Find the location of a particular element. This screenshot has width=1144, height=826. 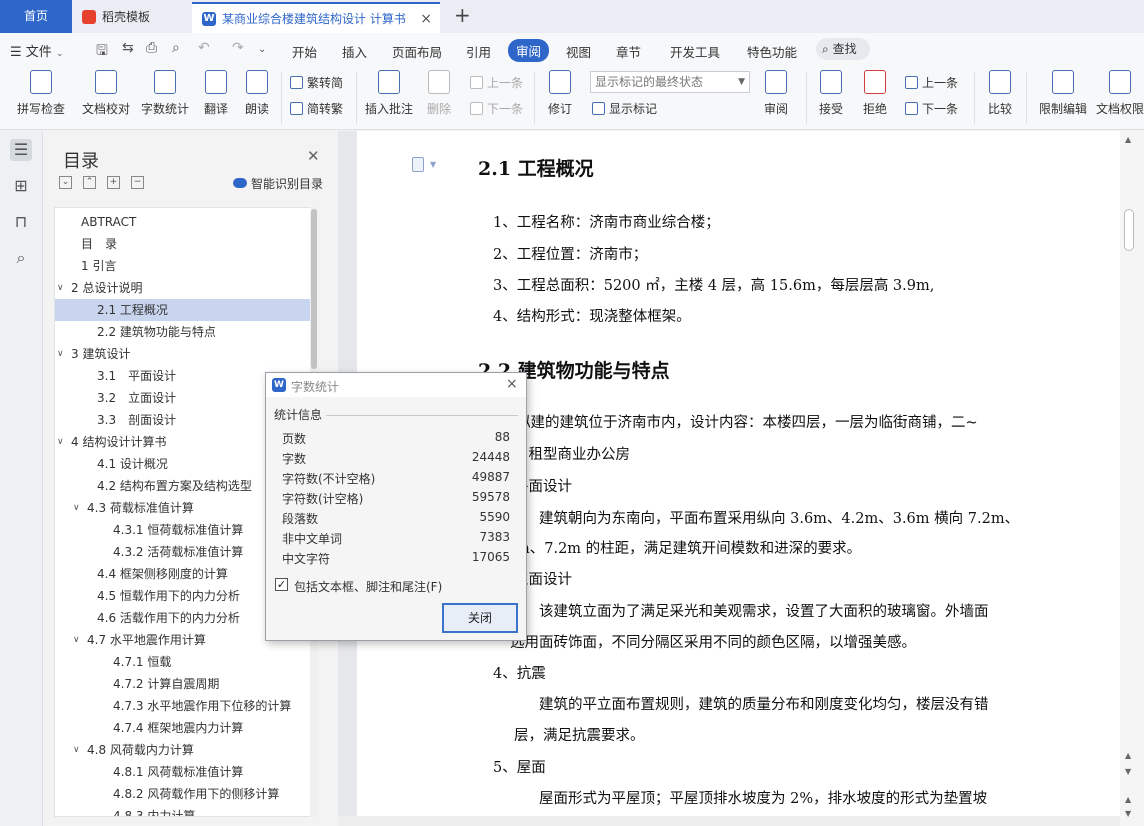

menu-references: 引用 is located at coordinates (478, 51).